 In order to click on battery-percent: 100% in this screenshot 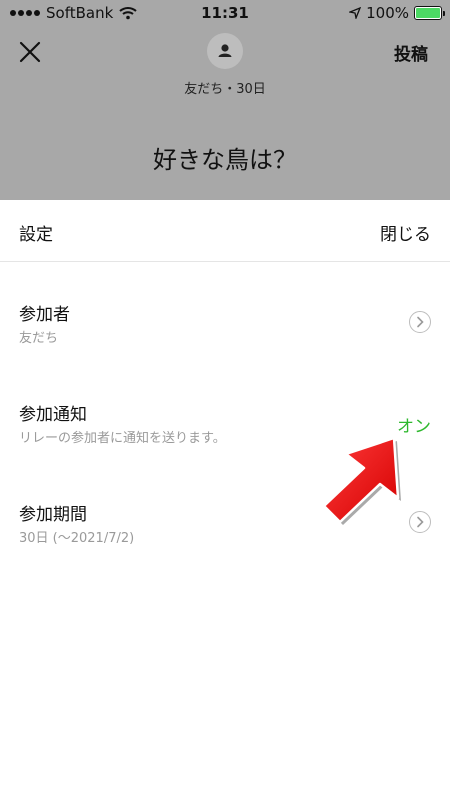, I will do `click(387, 13)`.